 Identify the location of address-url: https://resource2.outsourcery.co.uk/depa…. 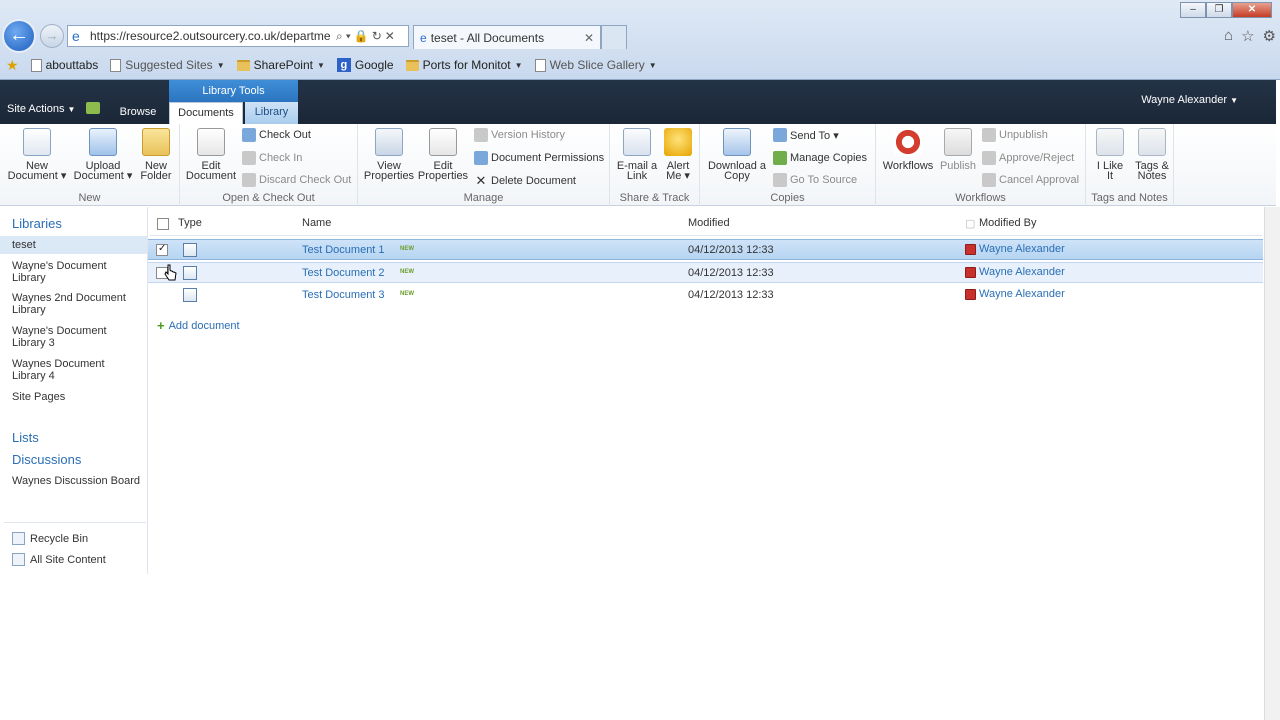
(210, 36).